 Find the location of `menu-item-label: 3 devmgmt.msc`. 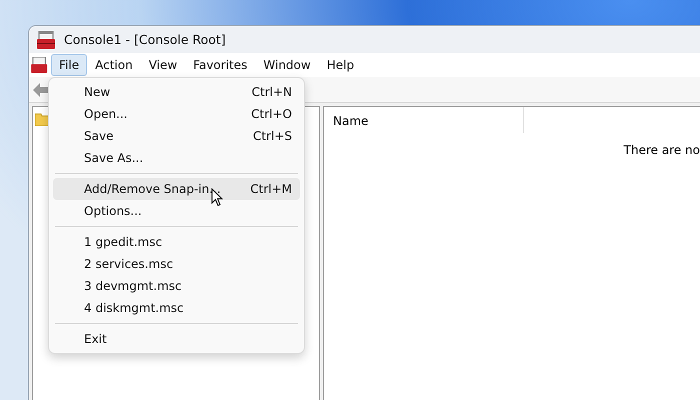

menu-item-label: 3 devmgmt.msc is located at coordinates (133, 286).